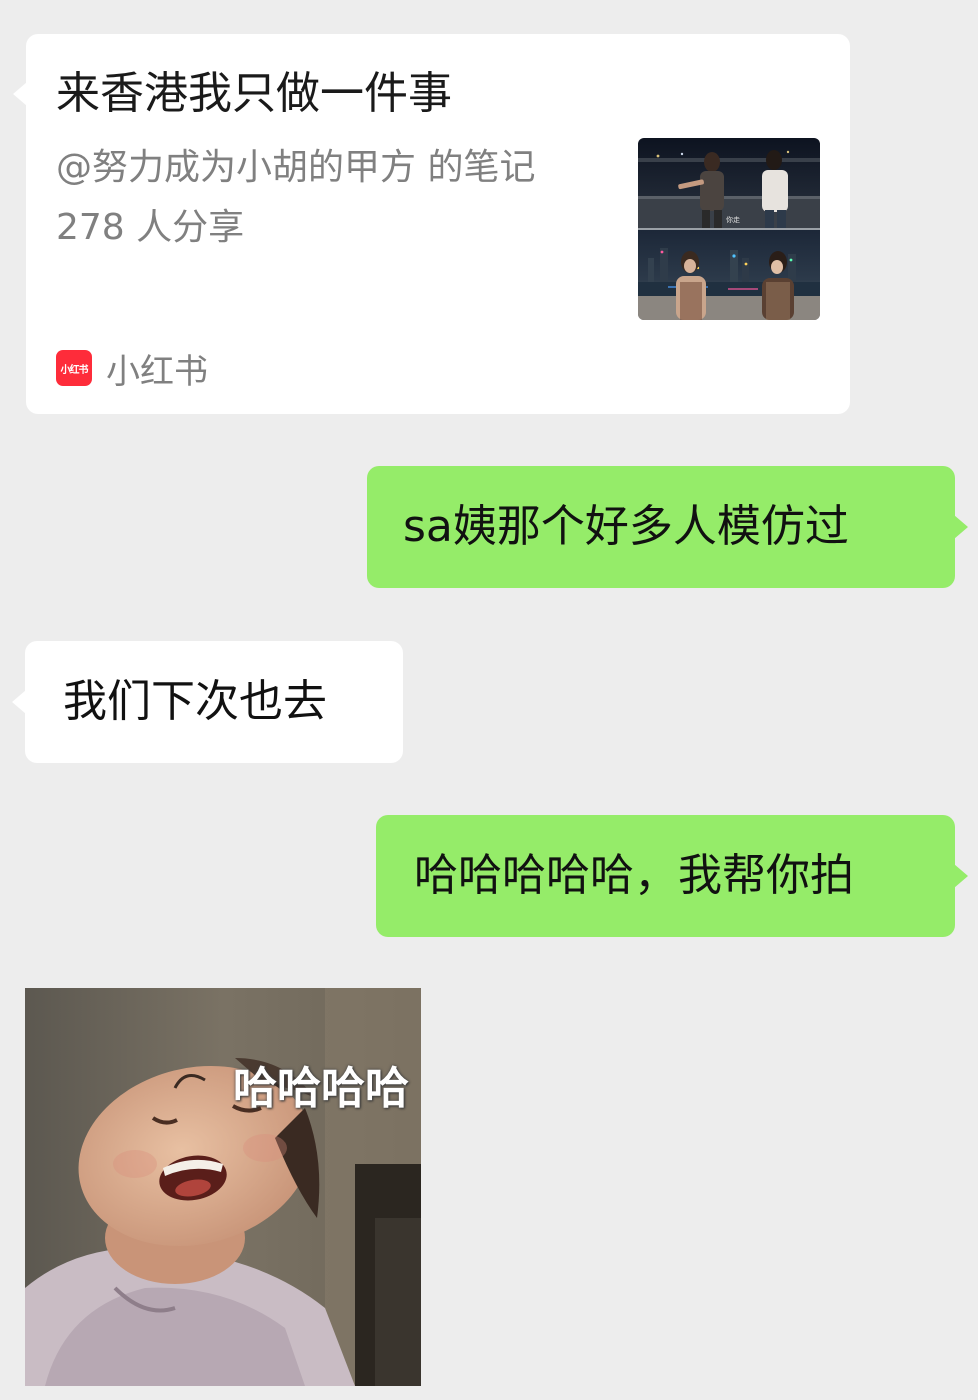  Describe the element at coordinates (296, 167) in the screenshot. I see `card-author-line: @努力成为小胡的甲方 的笔记` at that location.